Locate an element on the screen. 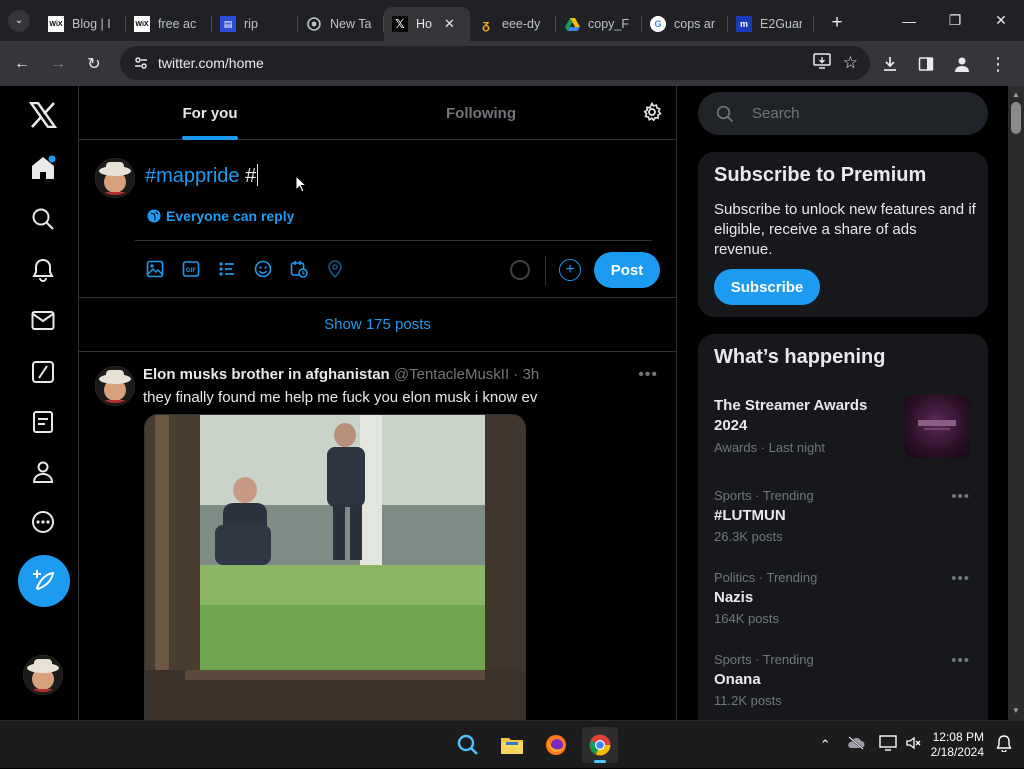  show-hidden-icons-chevron-icon: ⌃ is located at coordinates (825, 745).